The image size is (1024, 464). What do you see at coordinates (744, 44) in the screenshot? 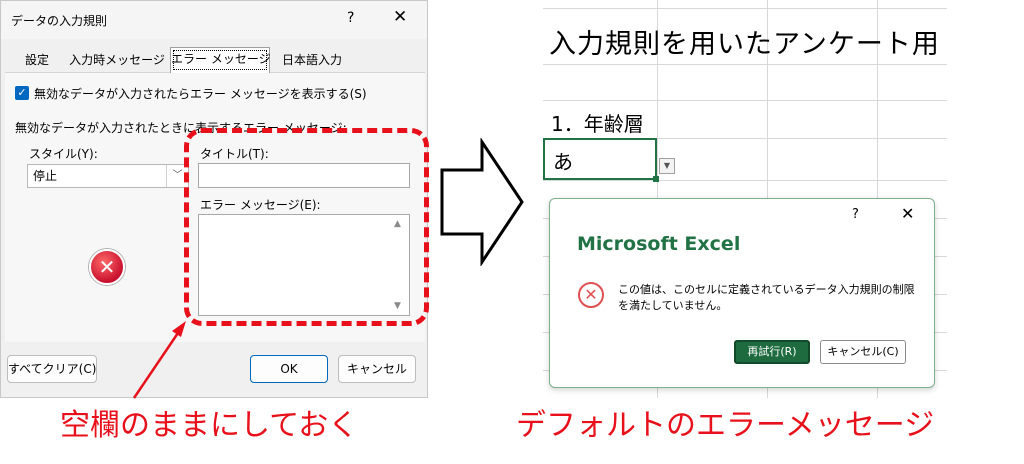
I see `sheet-title: 入力規則を用いたアンケート用` at bounding box center [744, 44].